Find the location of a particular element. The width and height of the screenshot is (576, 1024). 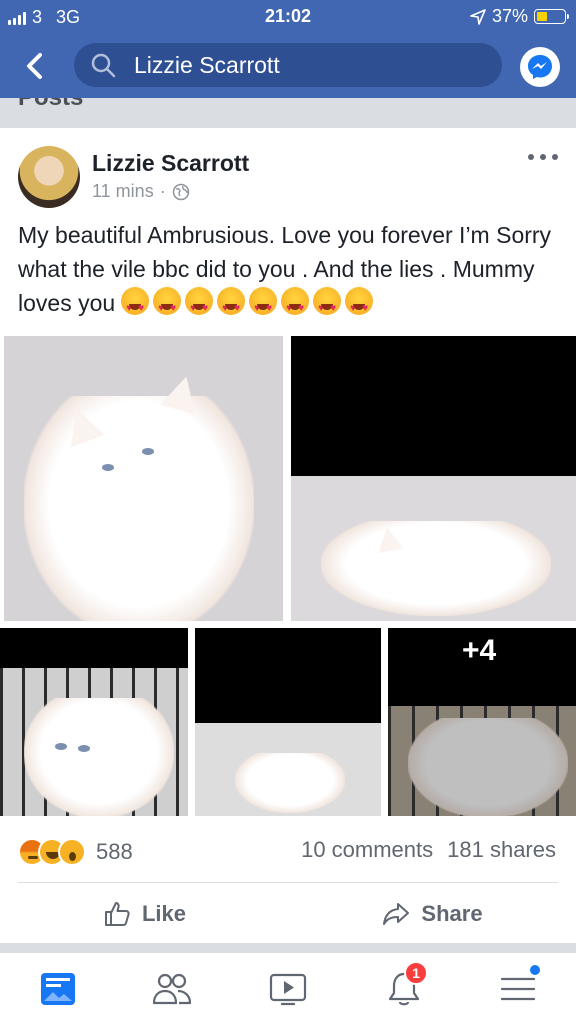

section-header: Posts is located at coordinates (288, 112).